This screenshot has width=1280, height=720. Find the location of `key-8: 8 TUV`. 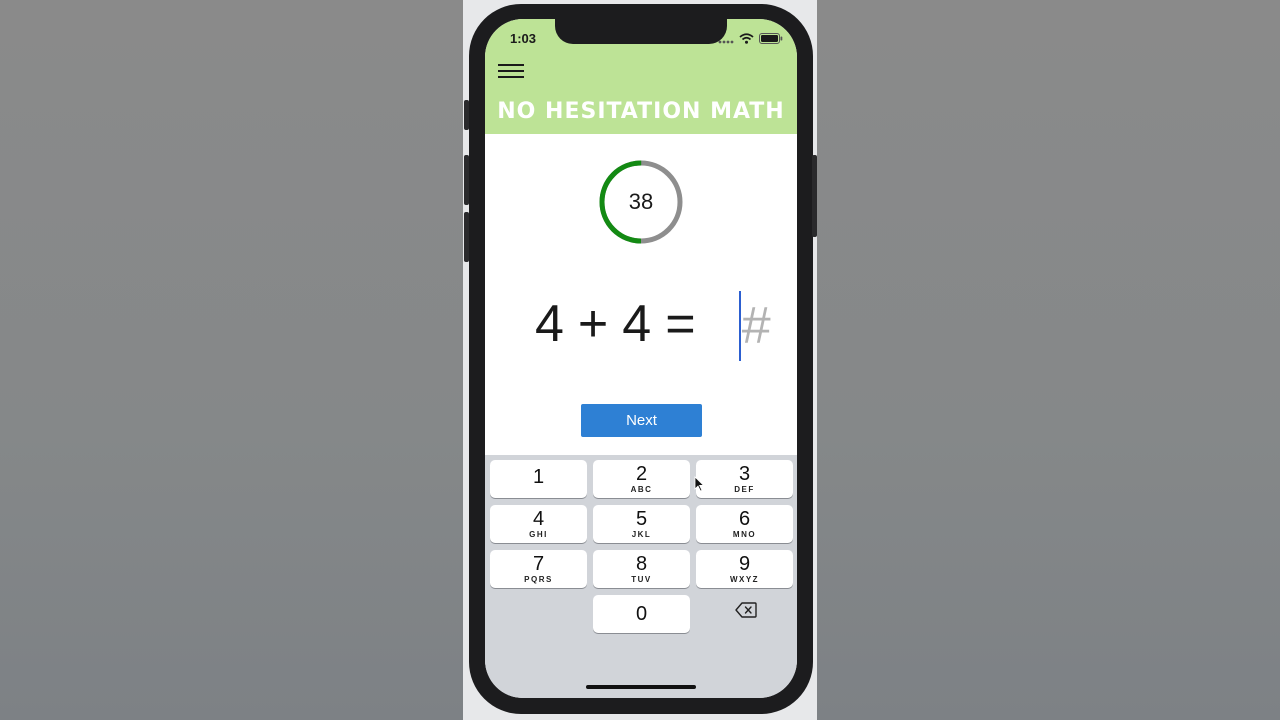

key-8: 8 TUV is located at coordinates (641, 569).